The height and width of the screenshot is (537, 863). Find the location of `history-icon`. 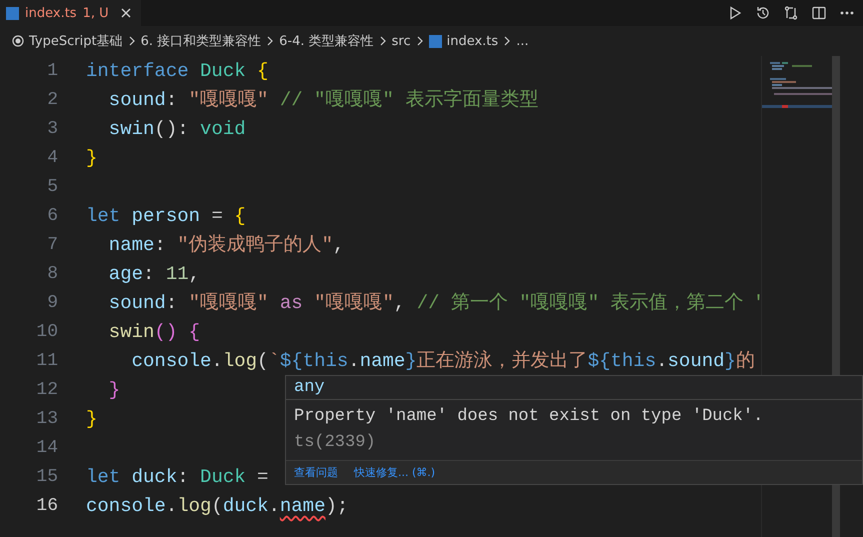

history-icon is located at coordinates (763, 13).